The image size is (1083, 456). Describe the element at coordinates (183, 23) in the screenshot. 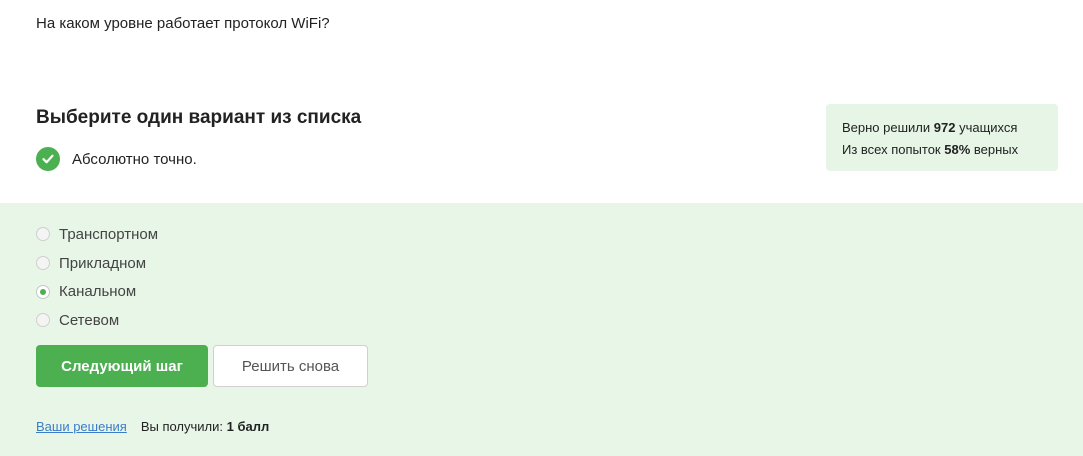

I see `question-text: На каком уровне работает протокол WiFi?` at that location.